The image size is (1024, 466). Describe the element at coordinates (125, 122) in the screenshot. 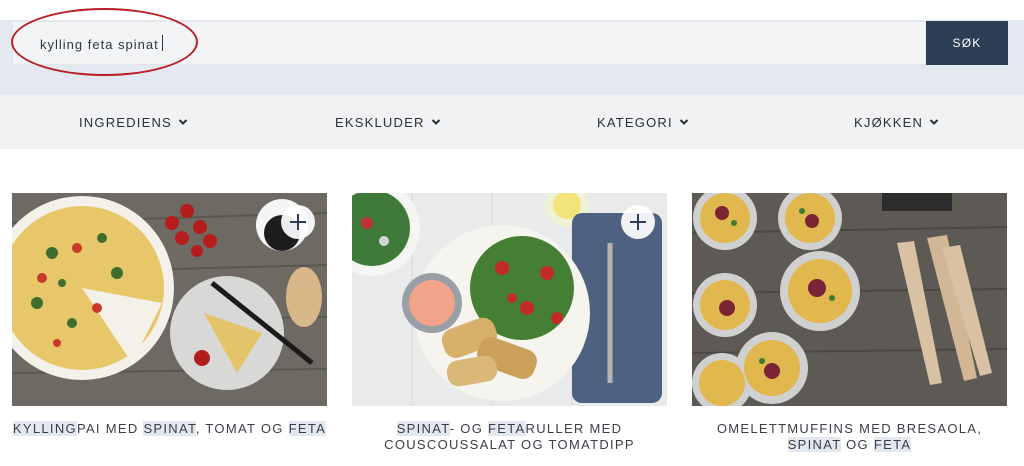

I see `filter-label: INGREDIENS` at that location.